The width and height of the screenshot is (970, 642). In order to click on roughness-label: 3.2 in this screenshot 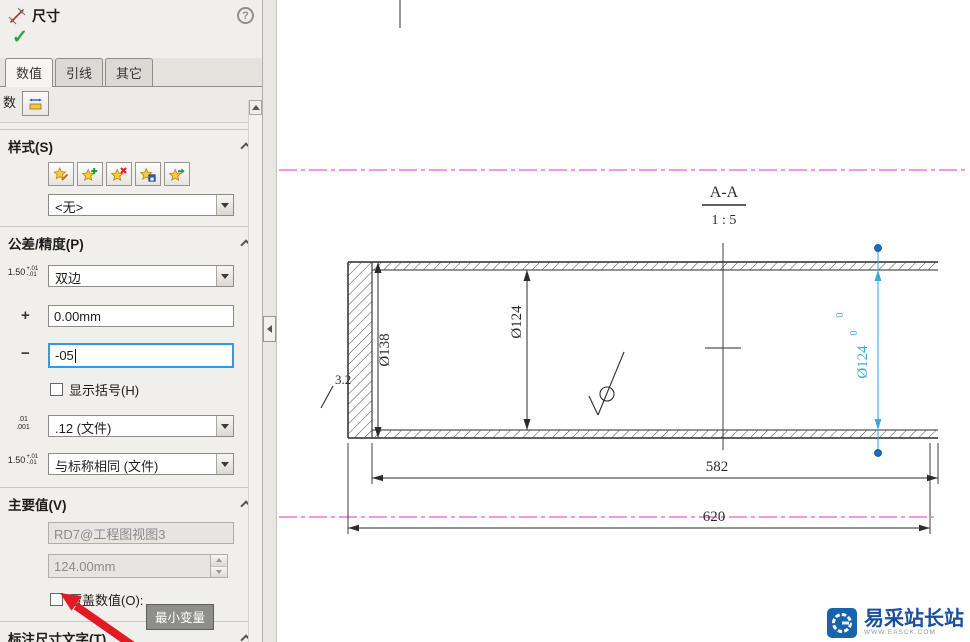, I will do `click(335, 390)`.